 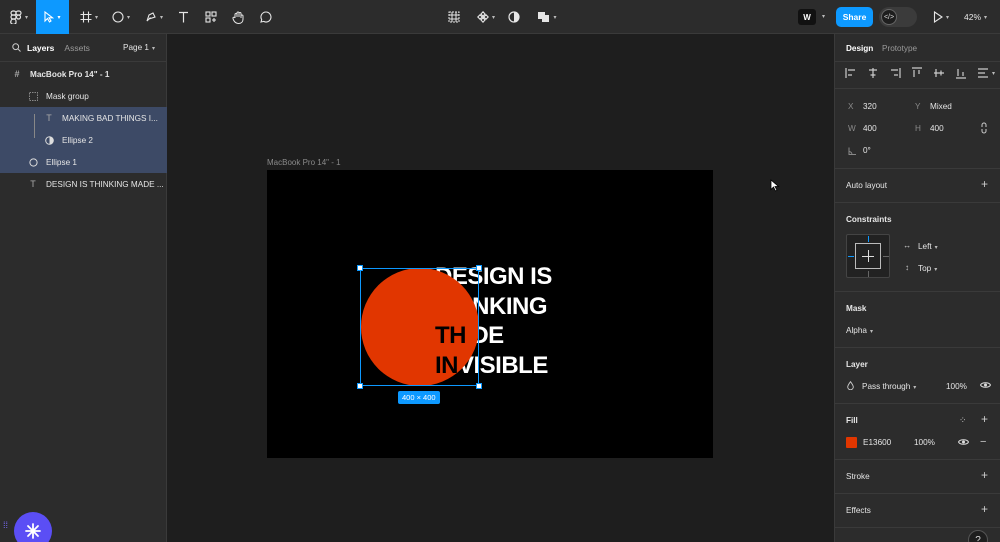 I want to click on constraints-title: Constraints, so click(x=869, y=219).